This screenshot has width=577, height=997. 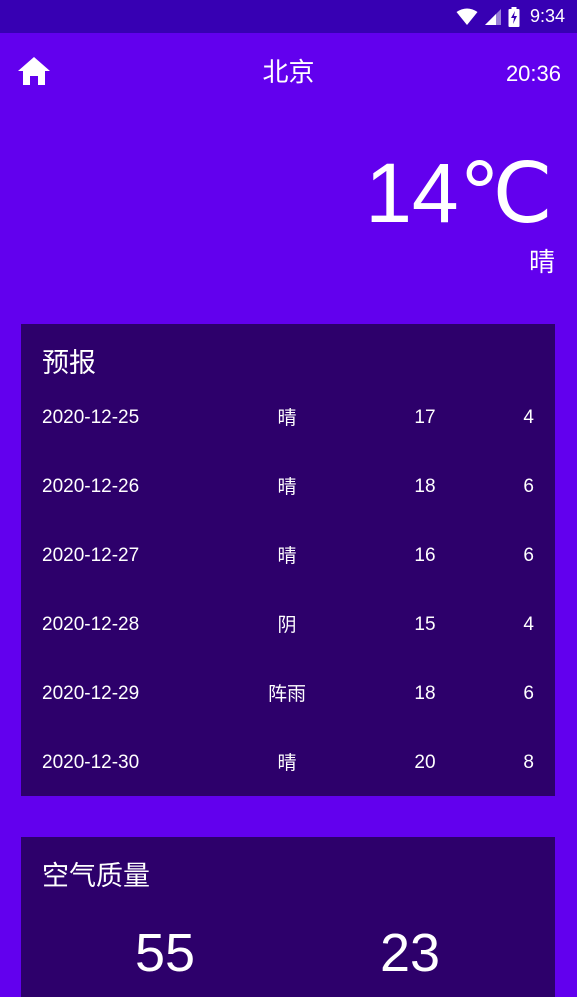 What do you see at coordinates (541, 263) in the screenshot?
I see `current-weather: 晴` at bounding box center [541, 263].